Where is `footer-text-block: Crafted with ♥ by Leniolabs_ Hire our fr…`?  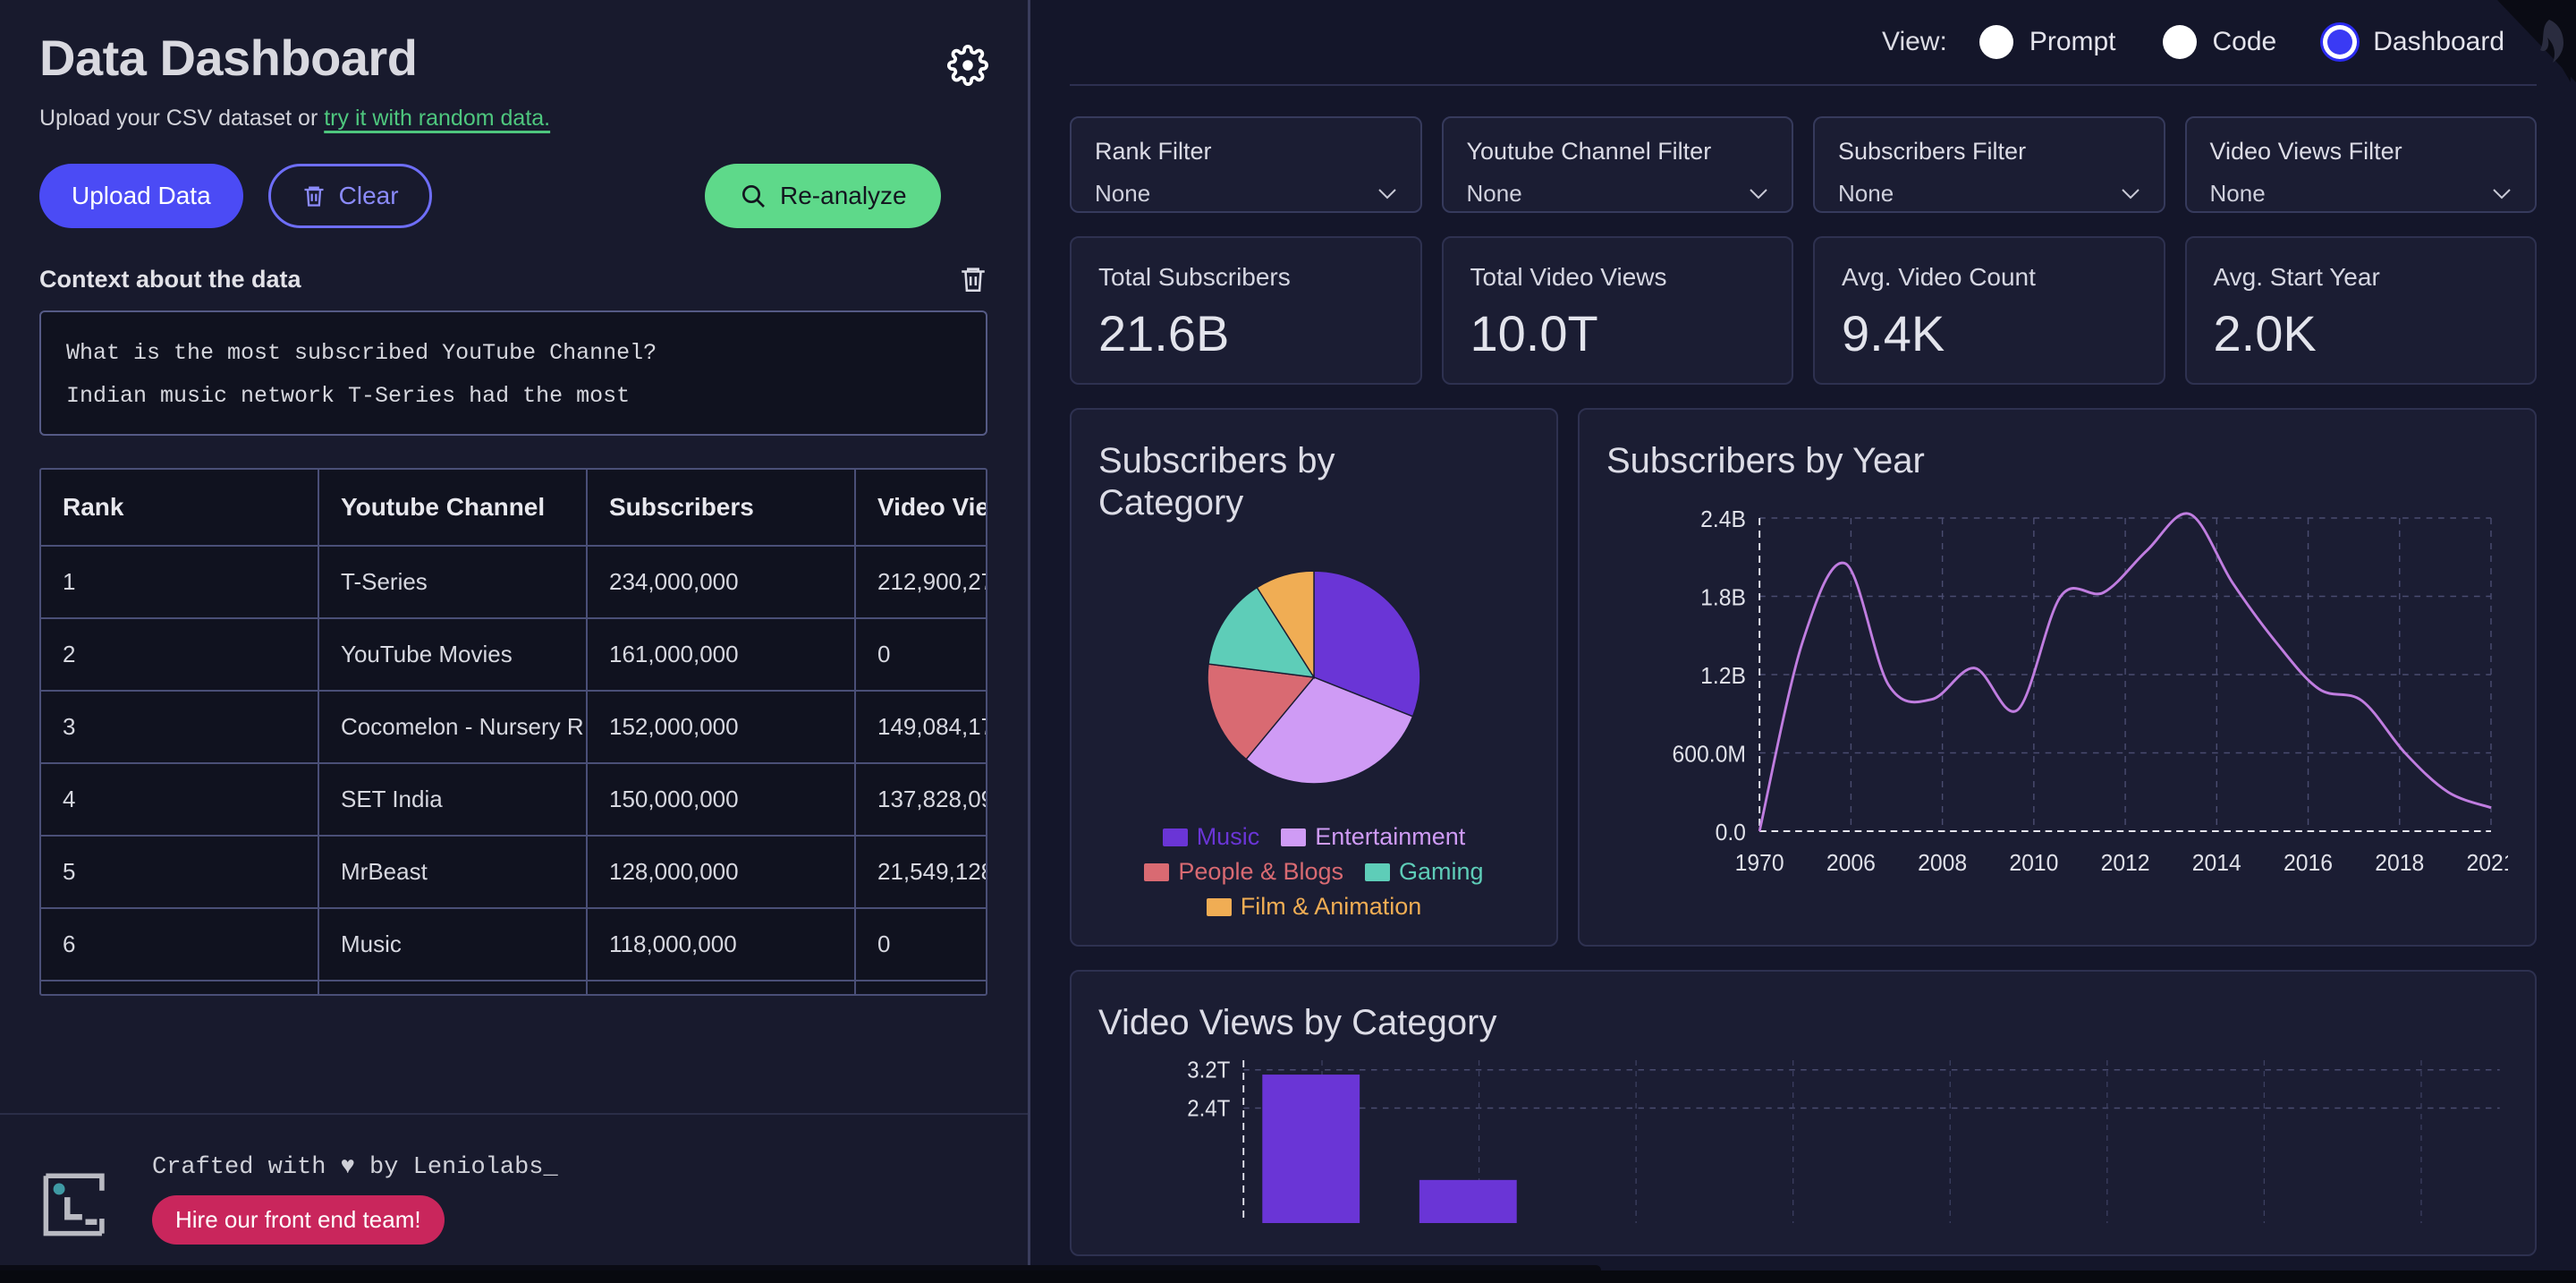 footer-text-block: Crafted with ♥ by Leniolabs_ Hire our fr… is located at coordinates (355, 1199).